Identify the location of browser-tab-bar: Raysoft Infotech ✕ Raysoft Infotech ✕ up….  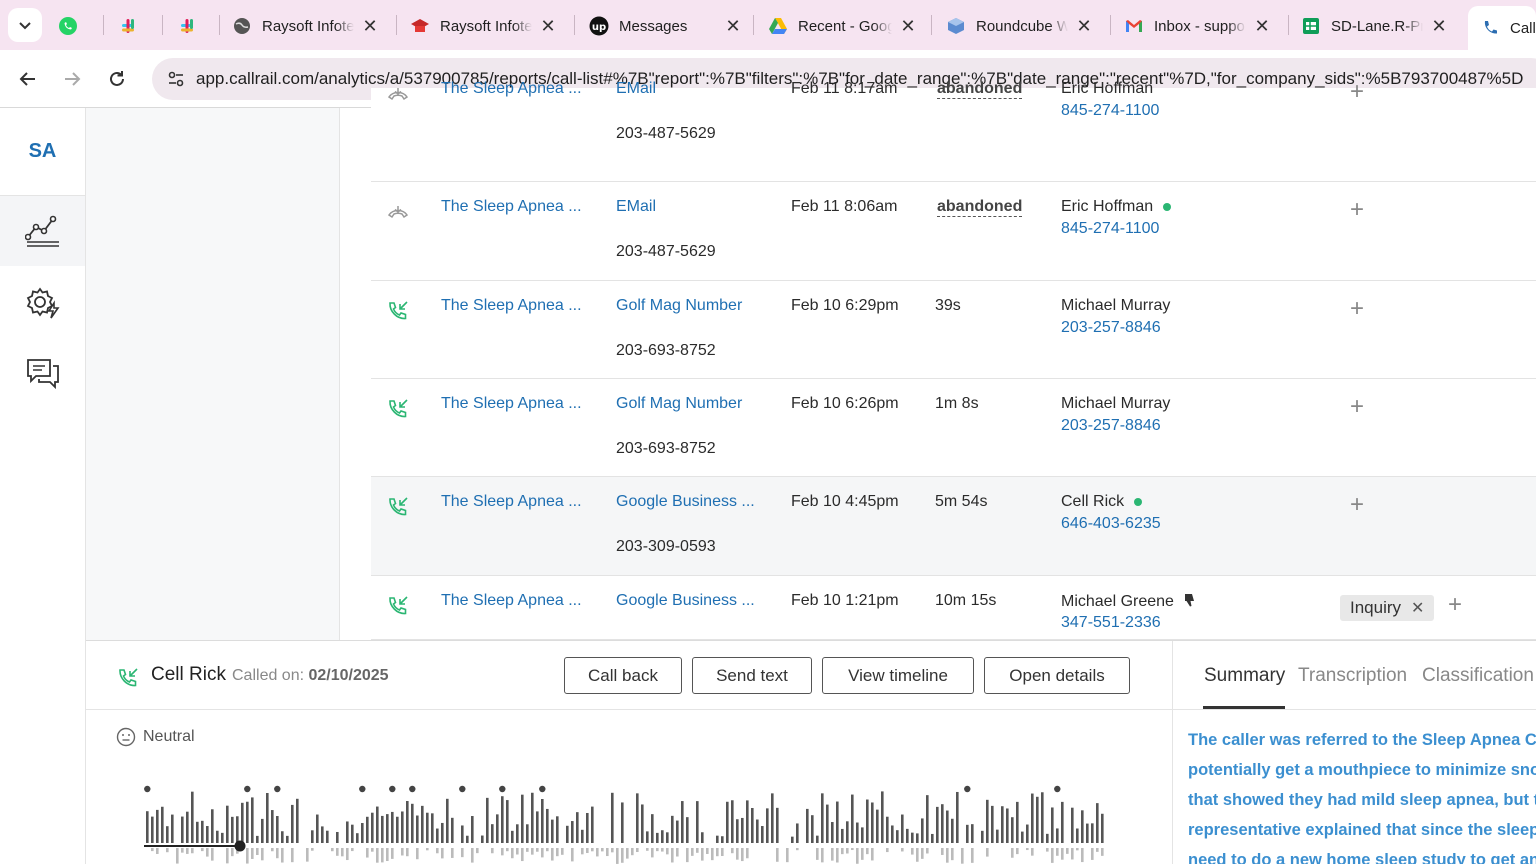
(768, 25).